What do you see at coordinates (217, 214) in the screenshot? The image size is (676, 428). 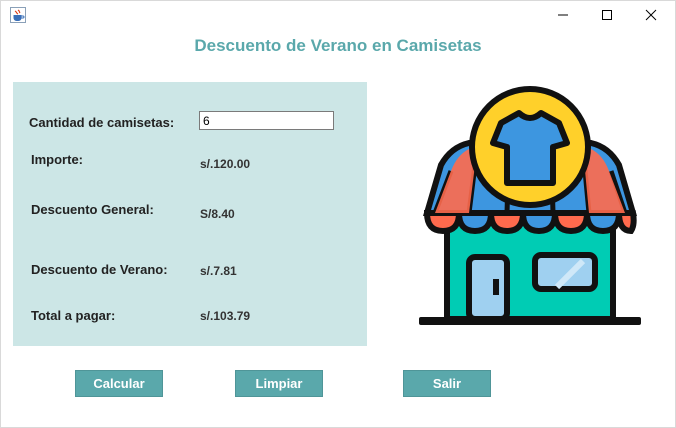 I see `descuento-general-value: S/8.40` at bounding box center [217, 214].